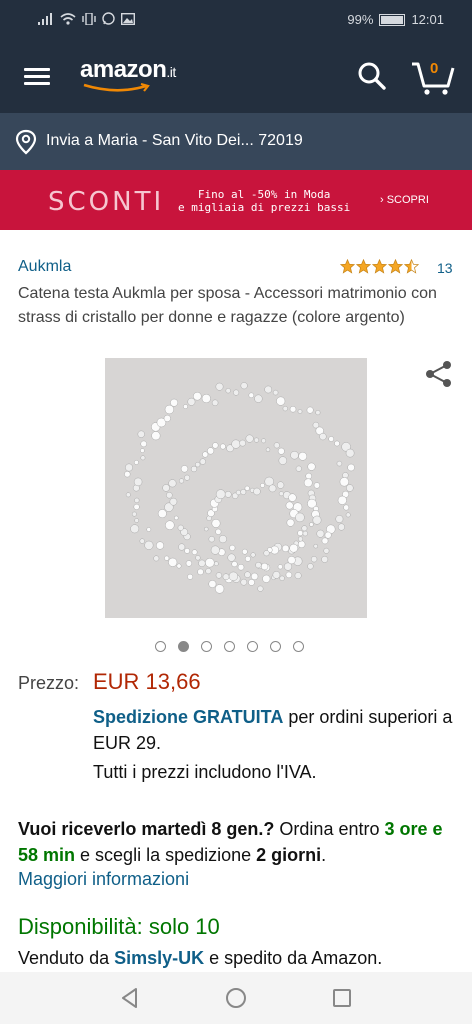 The width and height of the screenshot is (472, 1024). I want to click on amazon-logo: amazon.it, so click(128, 70).